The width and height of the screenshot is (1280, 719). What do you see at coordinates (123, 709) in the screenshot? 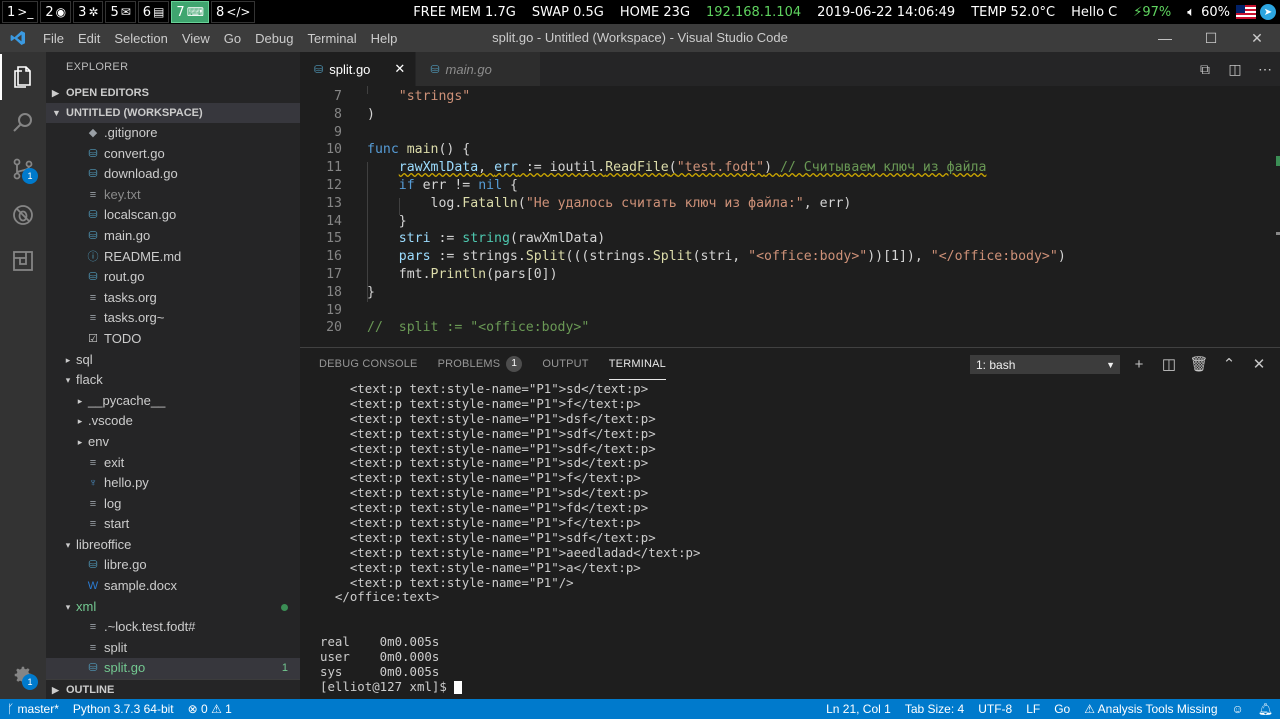
I see `python-interpreter: Python 3.7.3 64-bit` at bounding box center [123, 709].